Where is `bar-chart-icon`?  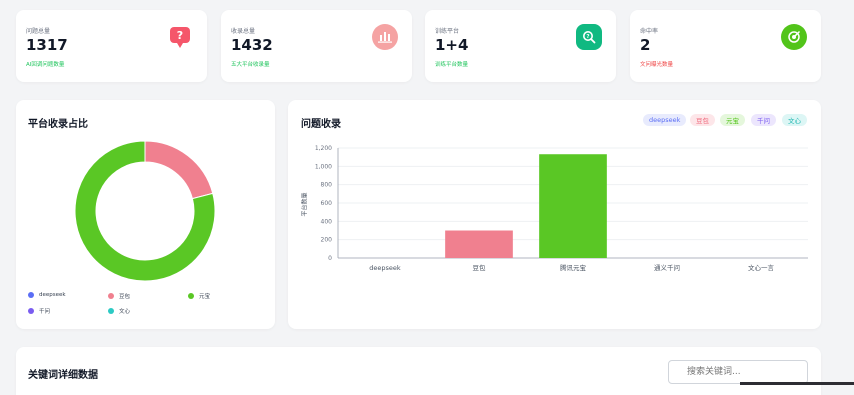 bar-chart-icon is located at coordinates (385, 37).